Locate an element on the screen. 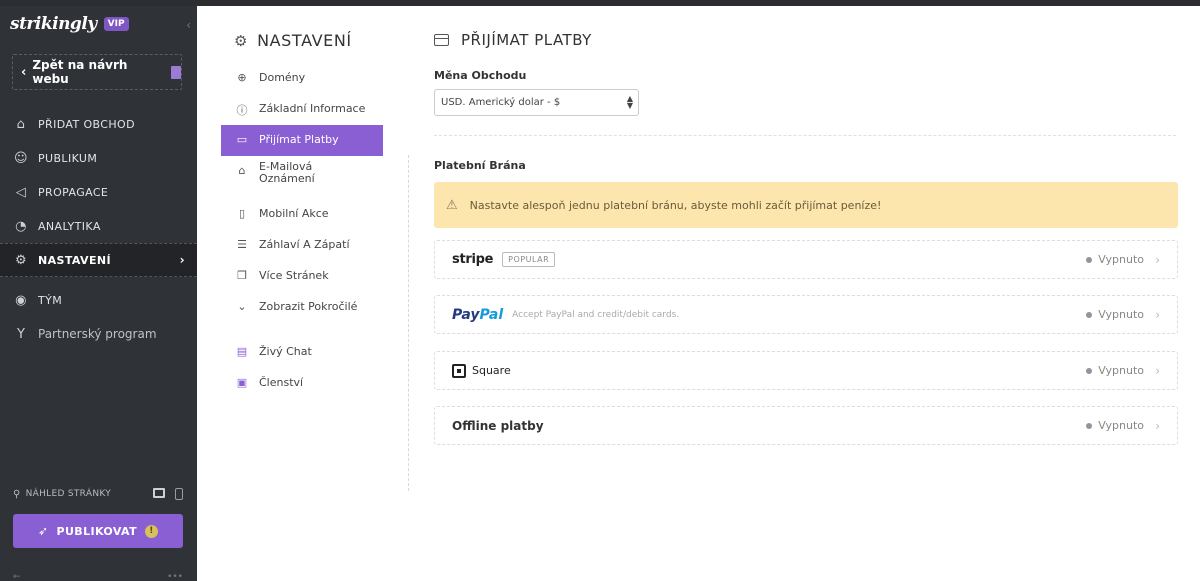  square-label: Square is located at coordinates (491, 370).